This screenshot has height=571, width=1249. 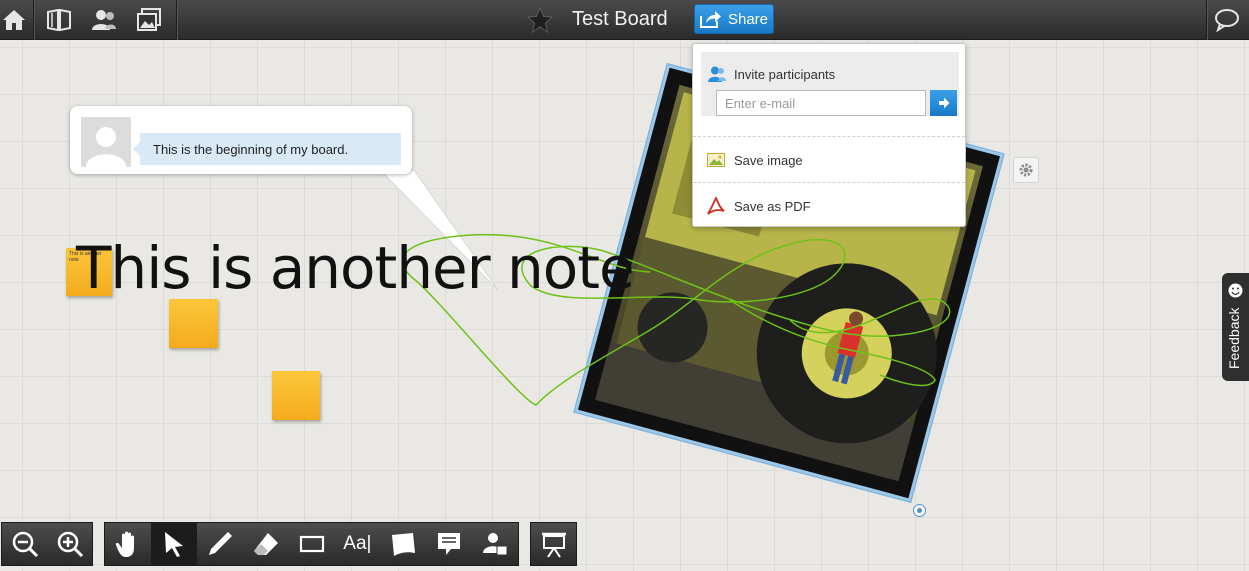 I want to click on zoom-out-button, so click(x=24, y=544).